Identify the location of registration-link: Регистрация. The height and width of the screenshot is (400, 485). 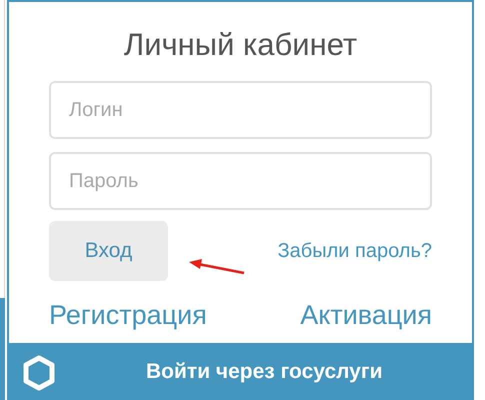
(128, 315).